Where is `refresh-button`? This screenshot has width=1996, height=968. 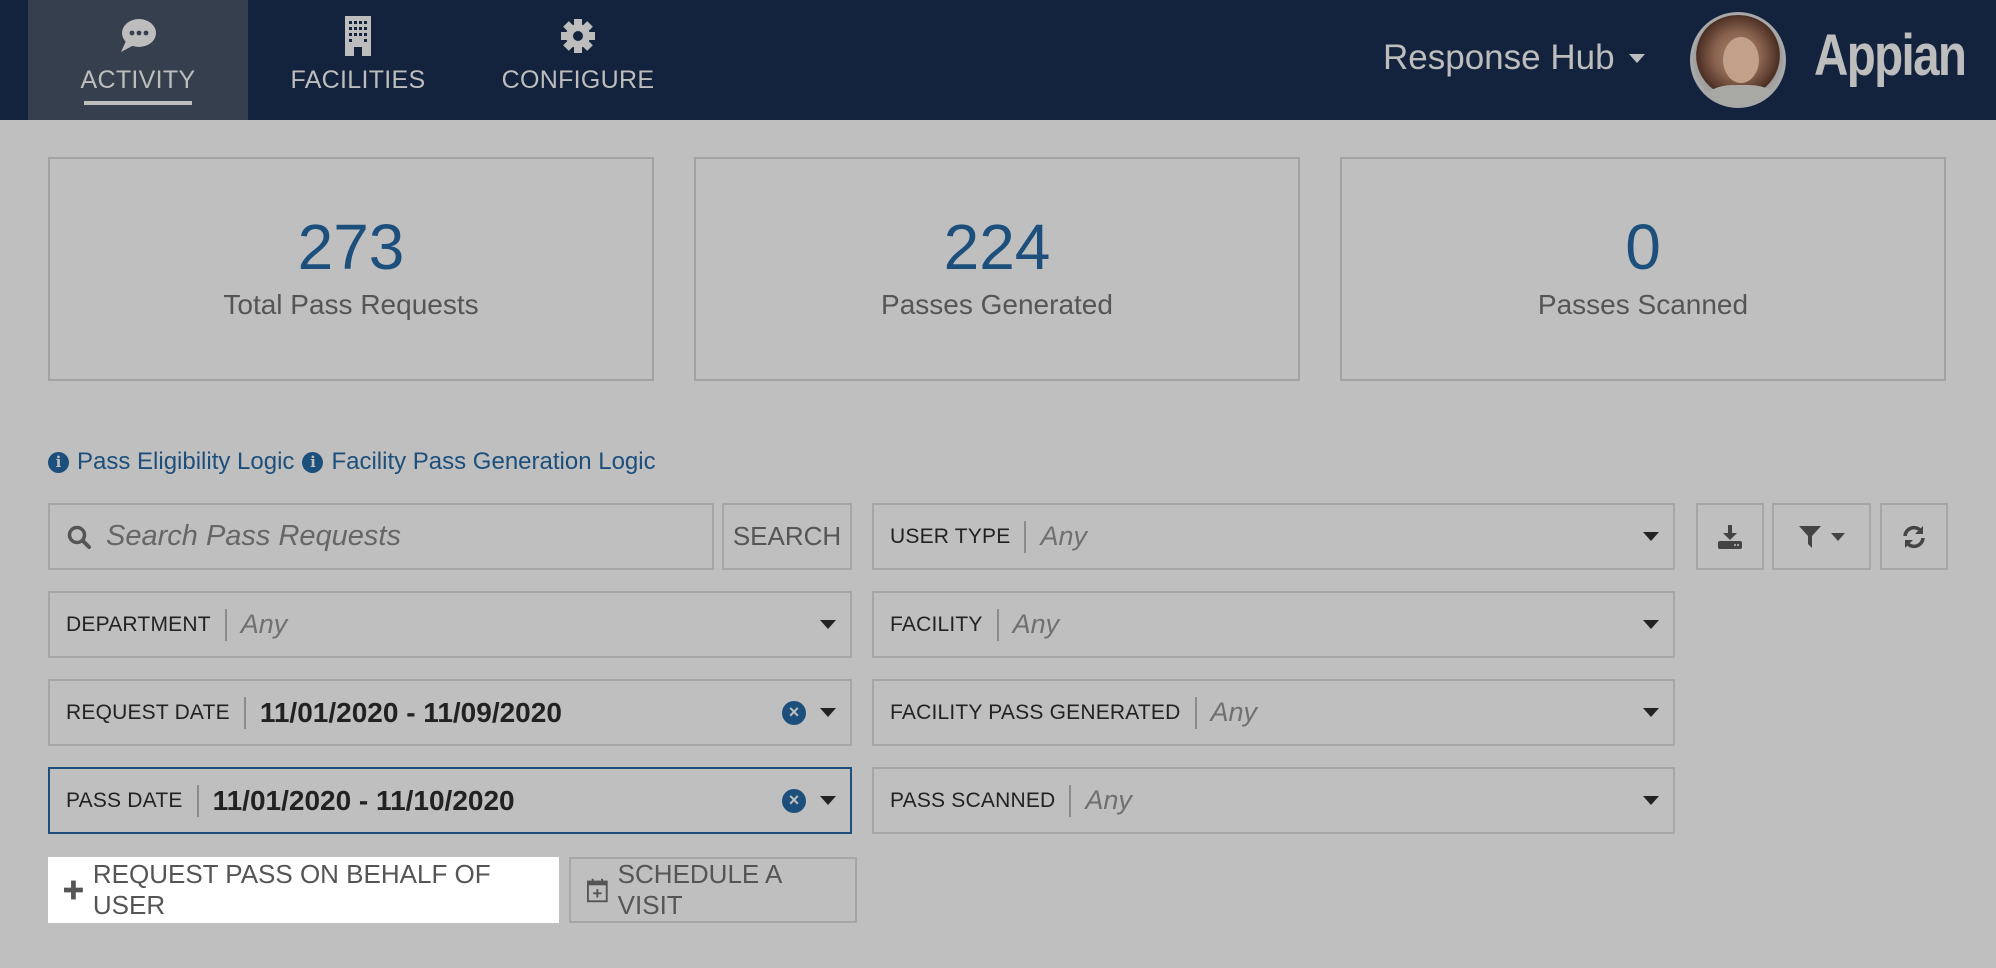 refresh-button is located at coordinates (1914, 536).